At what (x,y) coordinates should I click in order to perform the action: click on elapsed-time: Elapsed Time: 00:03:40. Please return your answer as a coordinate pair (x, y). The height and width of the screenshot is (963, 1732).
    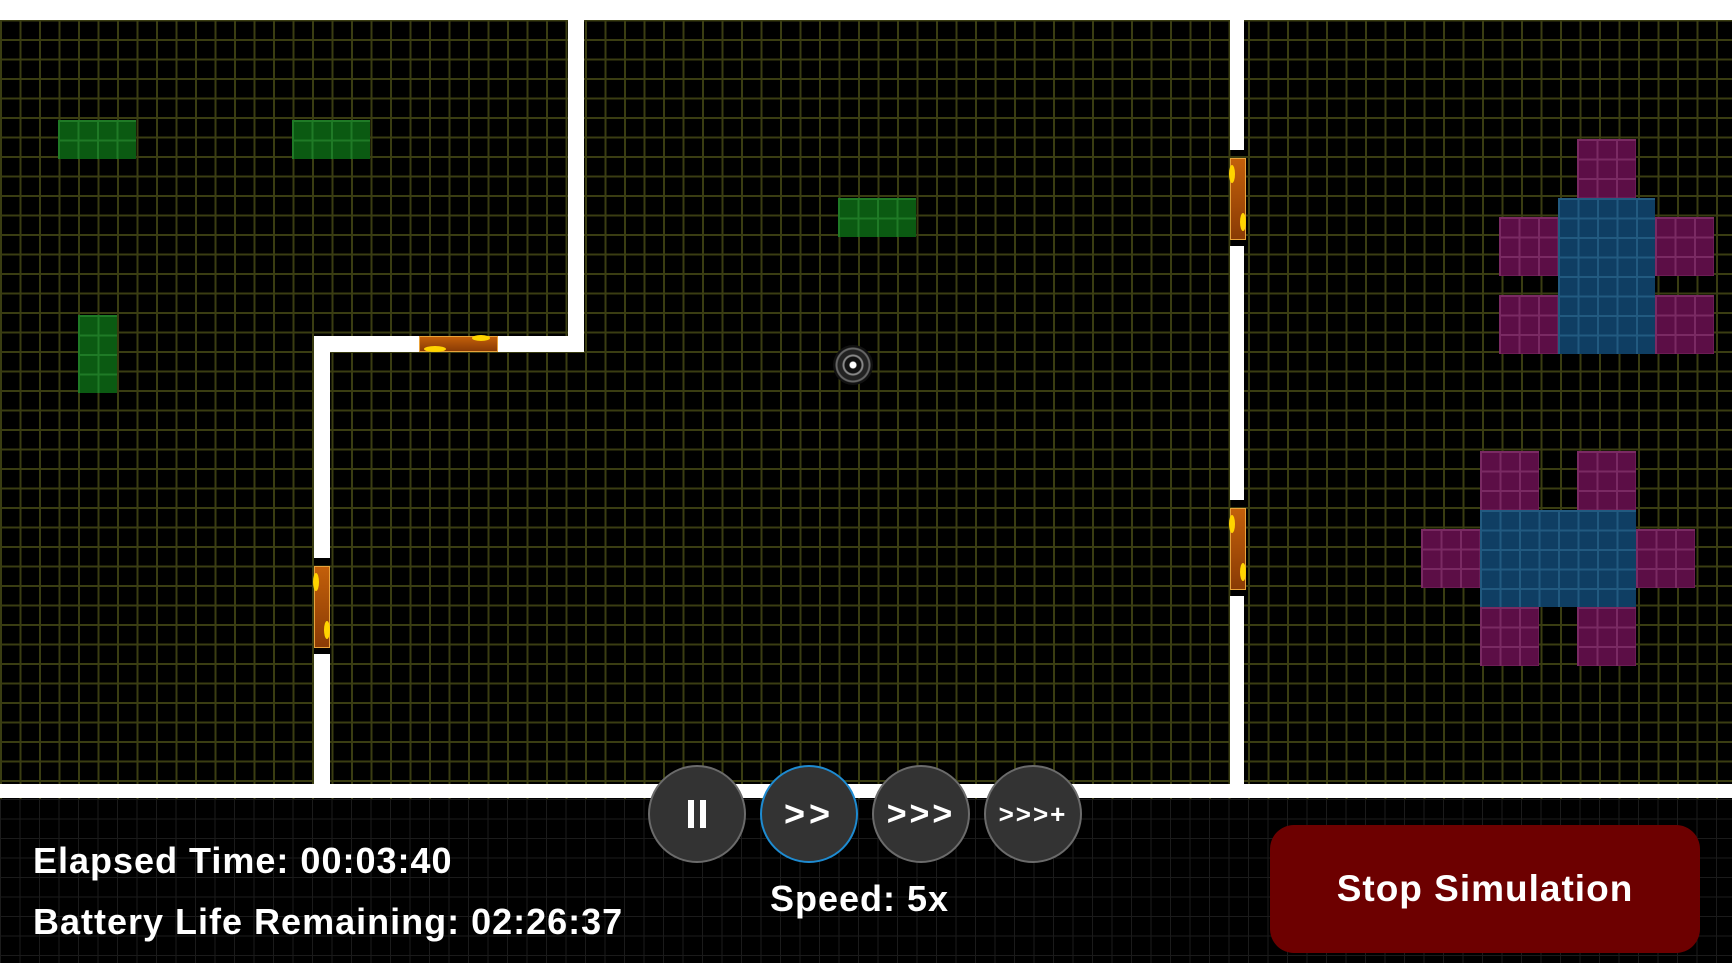
    Looking at the image, I should click on (243, 860).